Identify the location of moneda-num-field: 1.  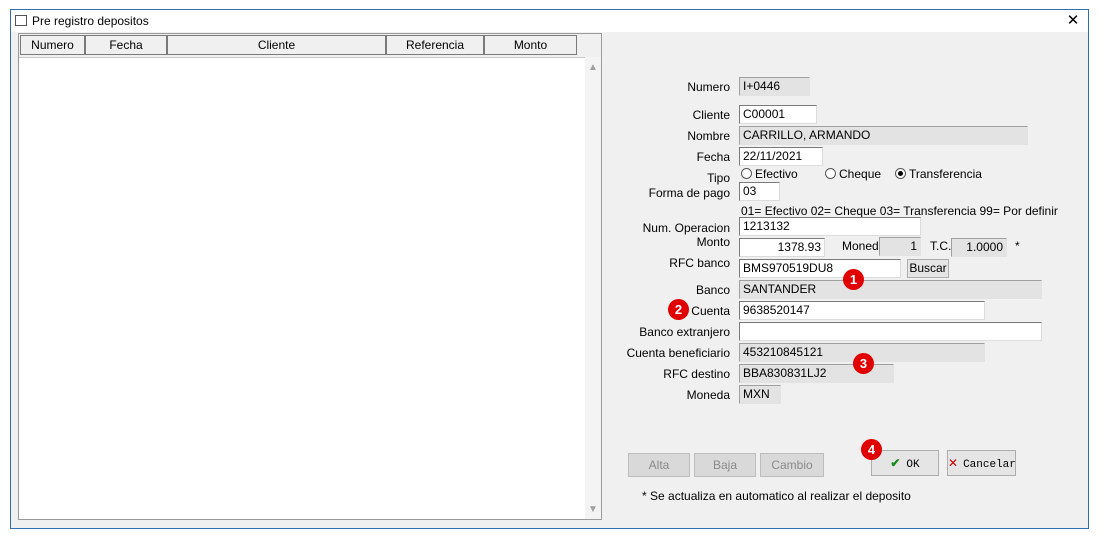
(900, 246).